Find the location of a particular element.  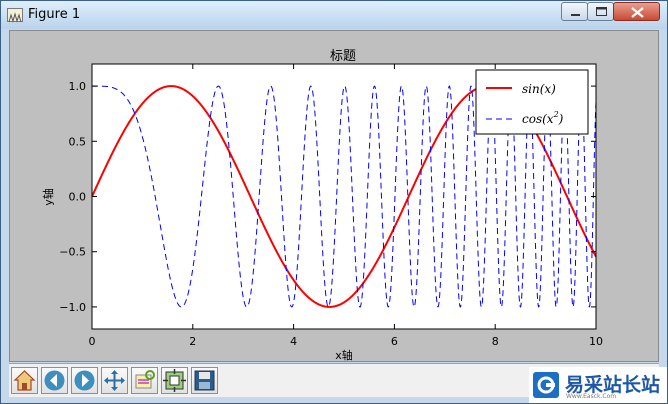

home-button is located at coordinates (24, 380).